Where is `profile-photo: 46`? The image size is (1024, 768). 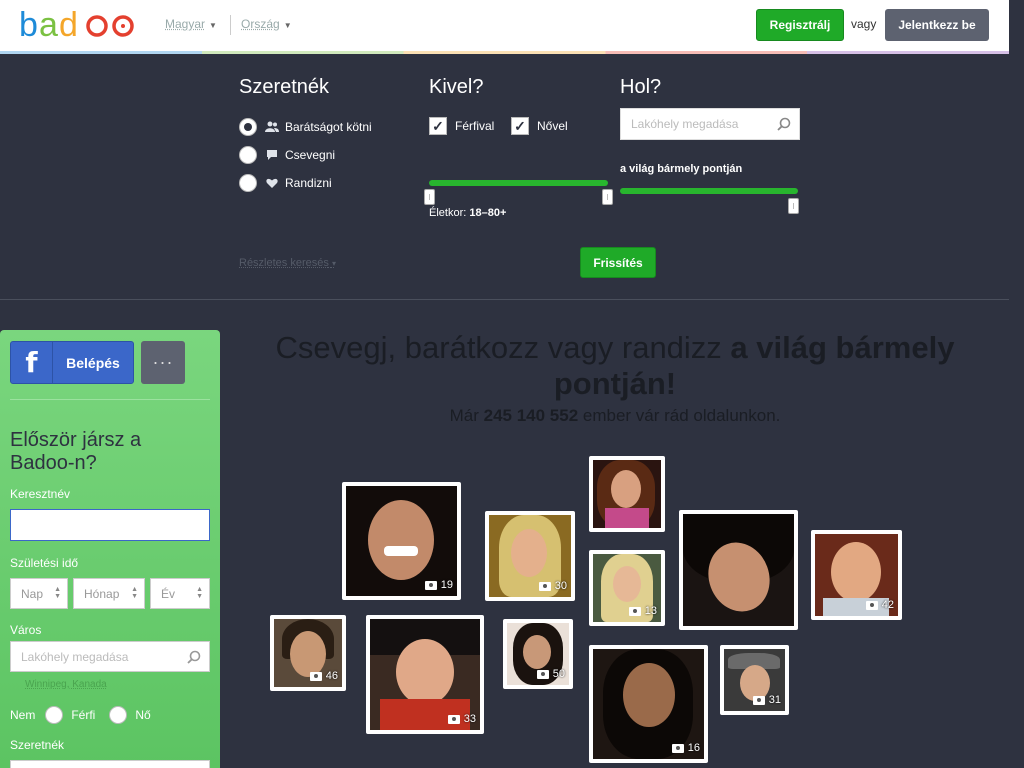 profile-photo: 46 is located at coordinates (308, 653).